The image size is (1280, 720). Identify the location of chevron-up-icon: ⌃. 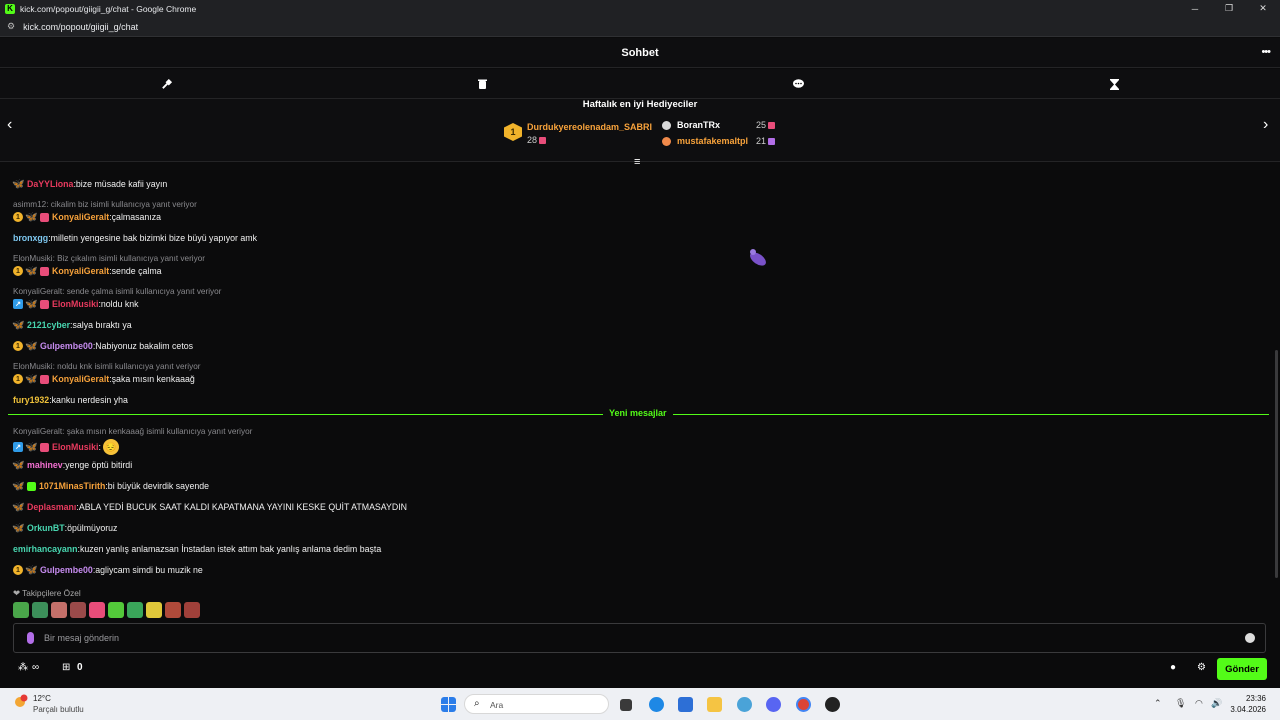
(1158, 703).